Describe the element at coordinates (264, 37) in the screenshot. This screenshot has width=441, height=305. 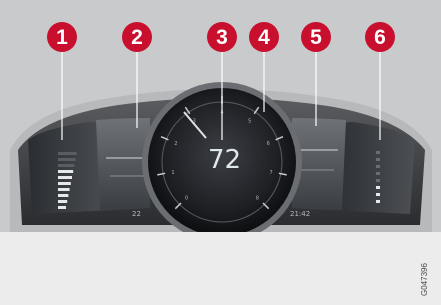
I see `svg-text: 4` at that location.